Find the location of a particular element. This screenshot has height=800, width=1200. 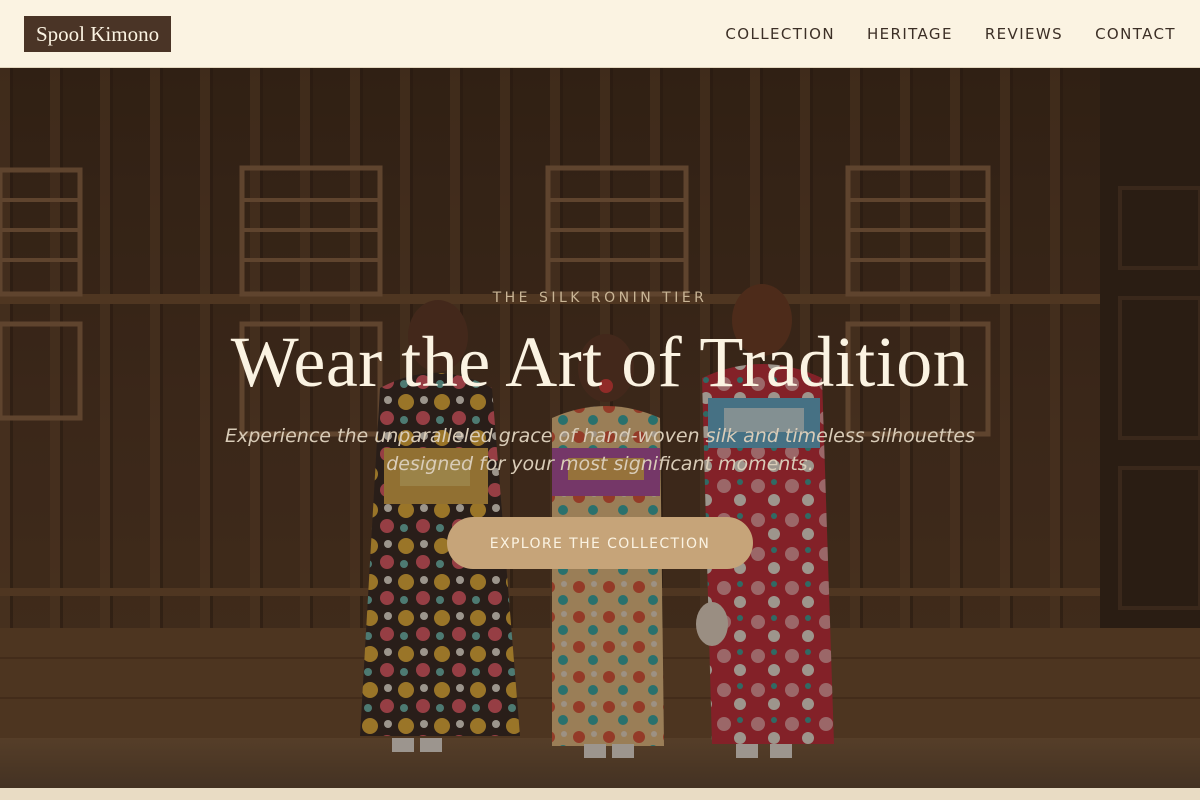

explore-collection-button: EXPLORE THE COLLECTION is located at coordinates (600, 543).